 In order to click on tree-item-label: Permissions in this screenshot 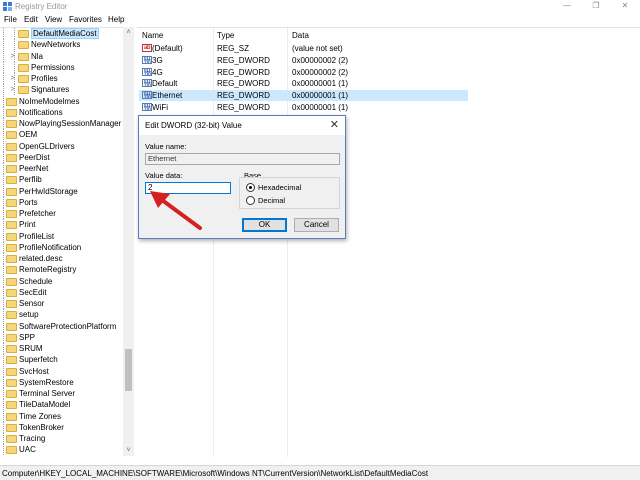, I will do `click(53, 67)`.